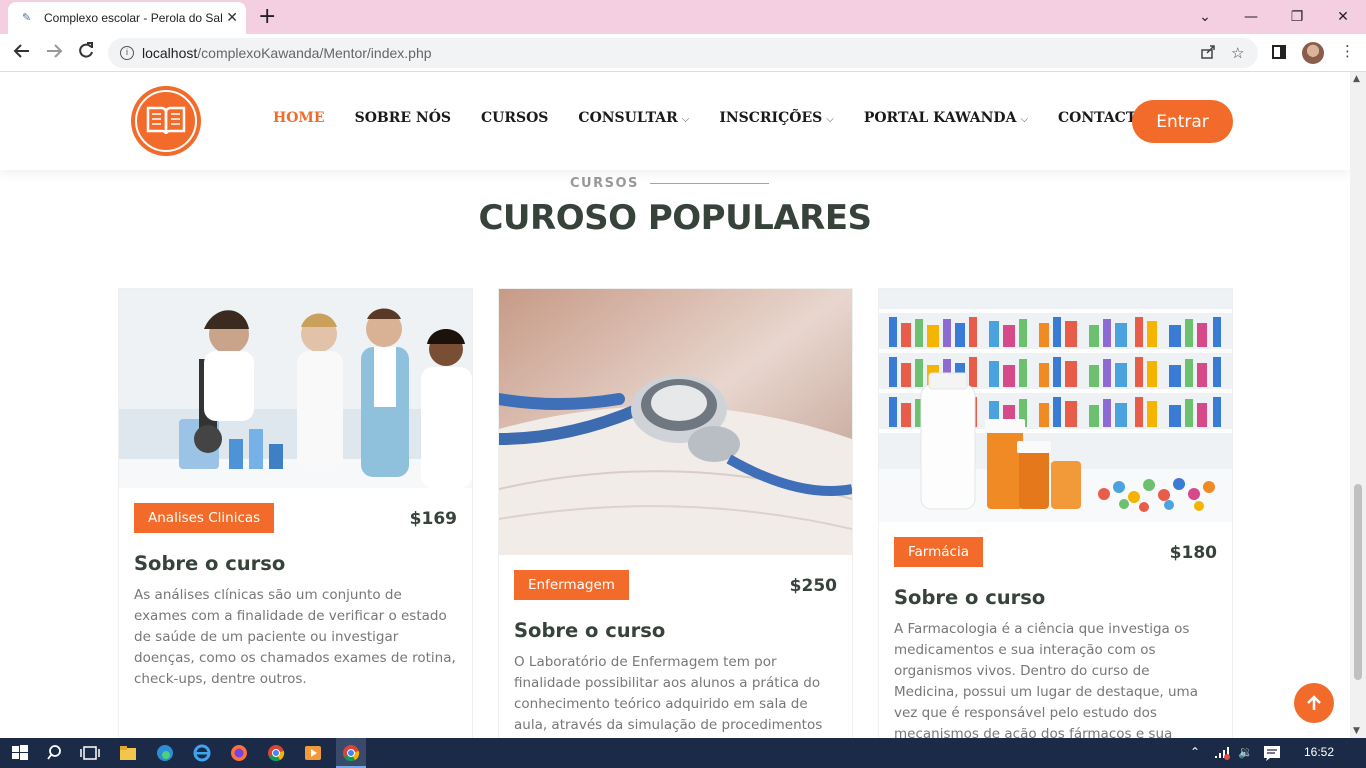 This screenshot has height=768, width=1366. What do you see at coordinates (313, 753) in the screenshot?
I see `media-player-icon` at bounding box center [313, 753].